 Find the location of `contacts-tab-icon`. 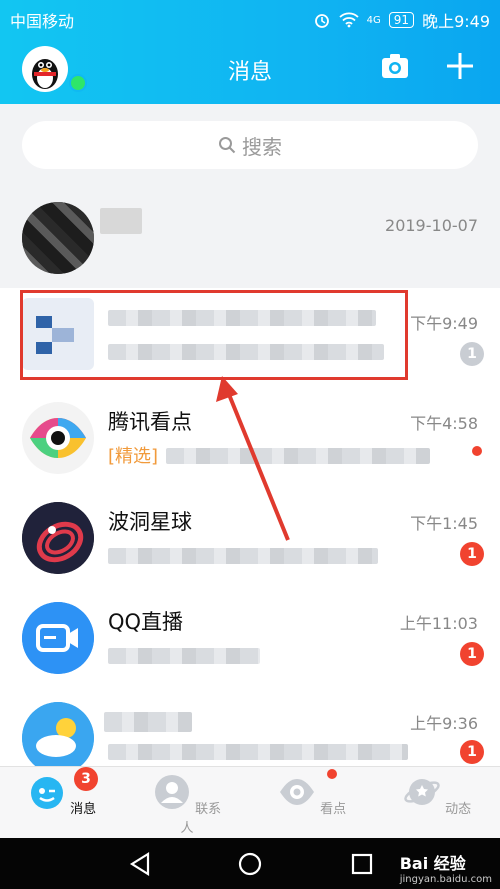

contacts-tab-icon is located at coordinates (171, 792).